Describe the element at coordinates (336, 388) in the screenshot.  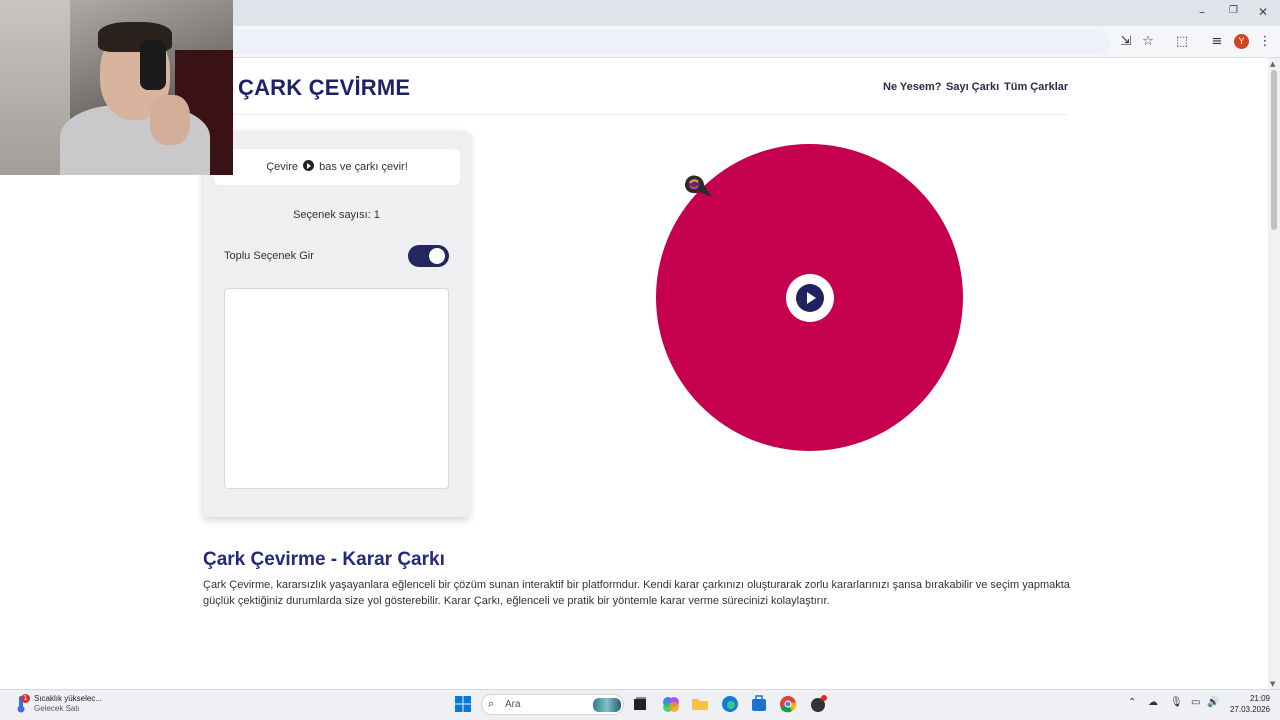
I see `bulk-options-textarea` at that location.